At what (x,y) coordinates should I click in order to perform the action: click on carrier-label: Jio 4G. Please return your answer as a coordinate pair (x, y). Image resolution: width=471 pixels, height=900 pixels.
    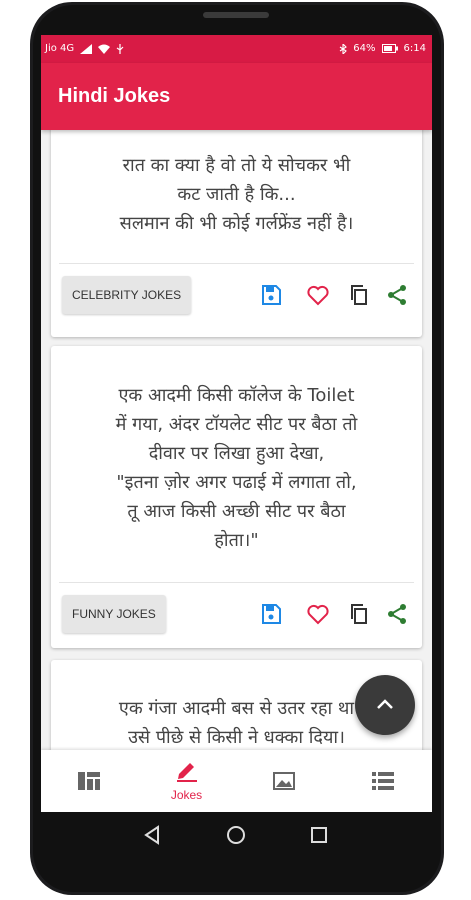
    Looking at the image, I should click on (60, 48).